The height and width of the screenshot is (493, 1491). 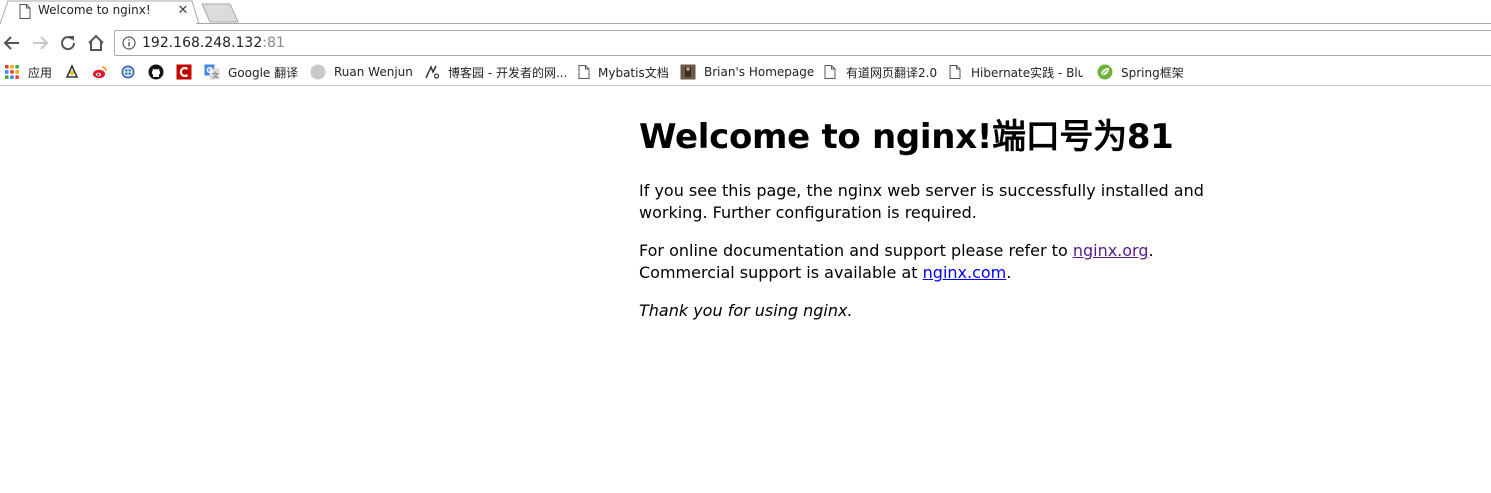 I want to click on google-translate-icon: G文, so click(x=212, y=72).